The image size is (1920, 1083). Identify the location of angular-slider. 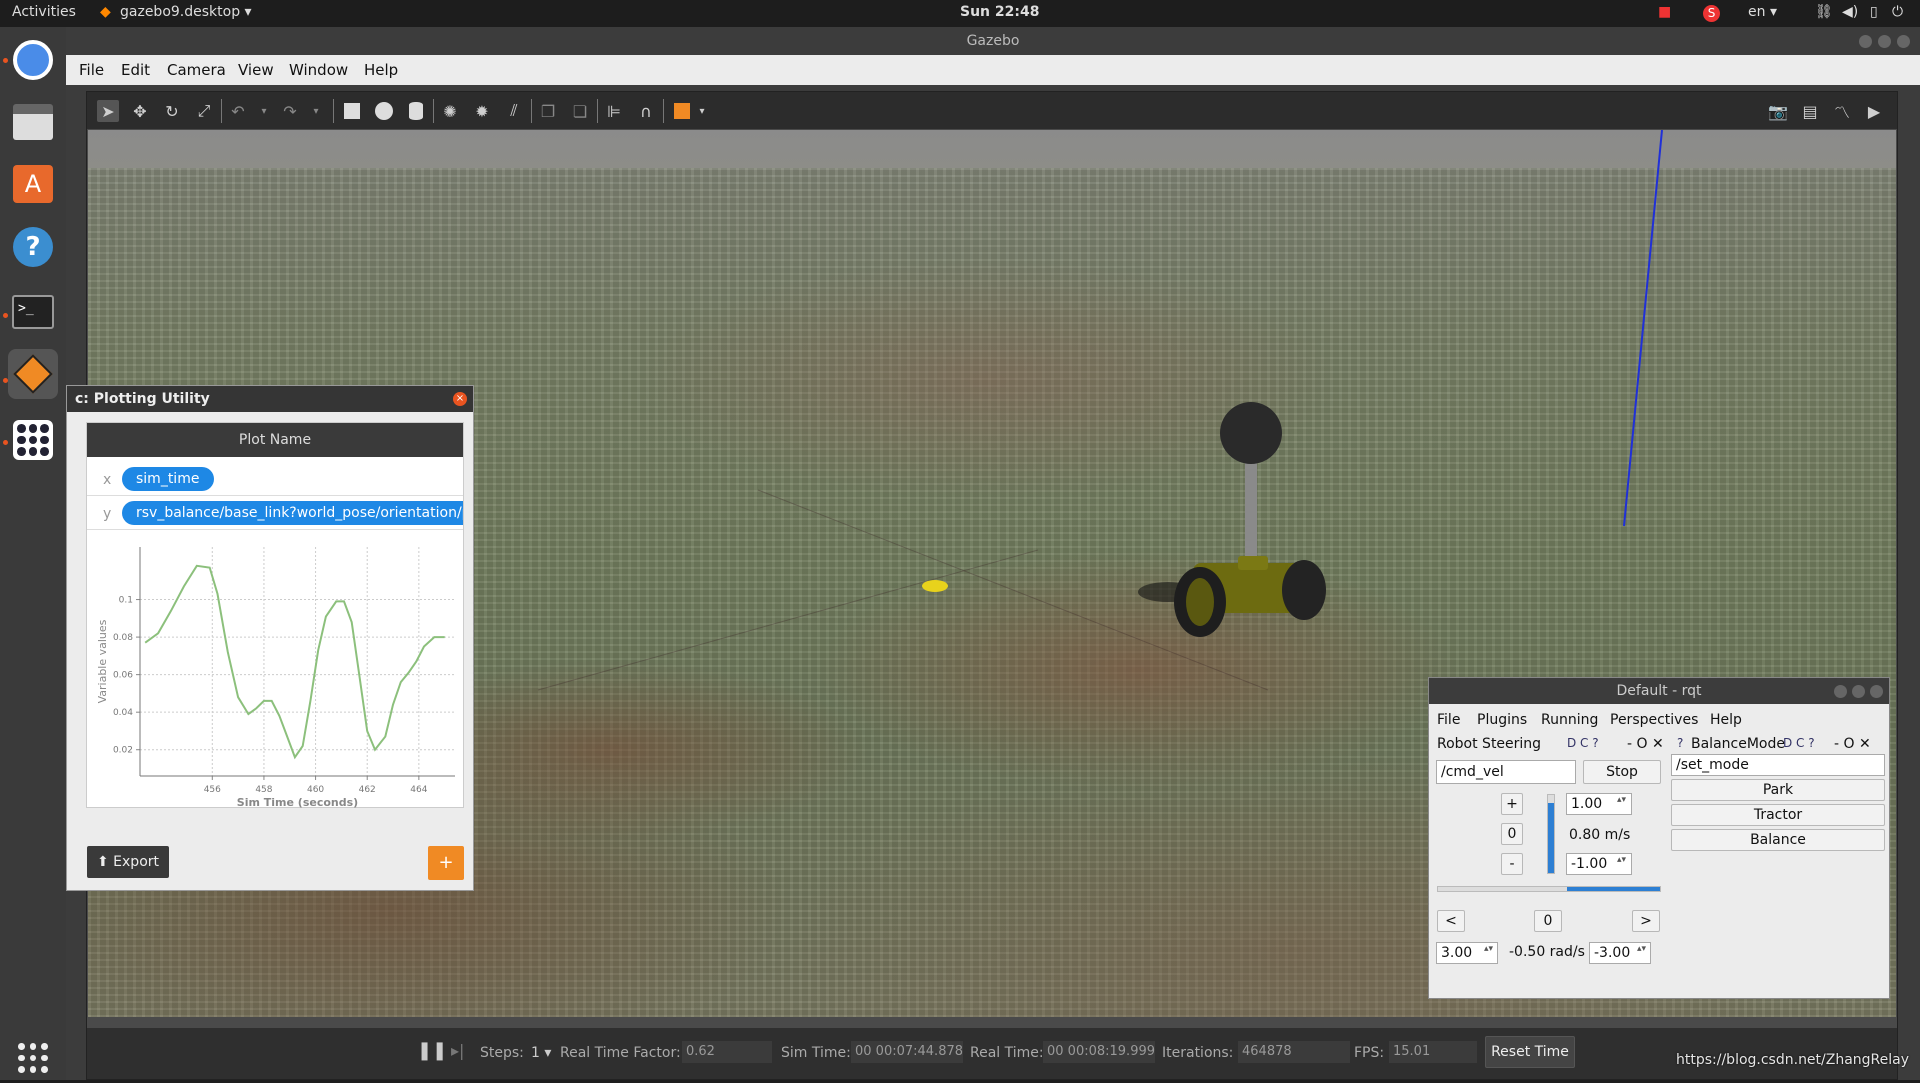
(1549, 889).